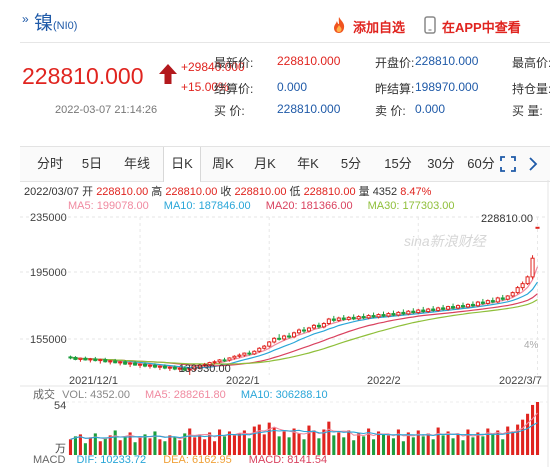  I want to click on tab-10: 60分, so click(481, 164).